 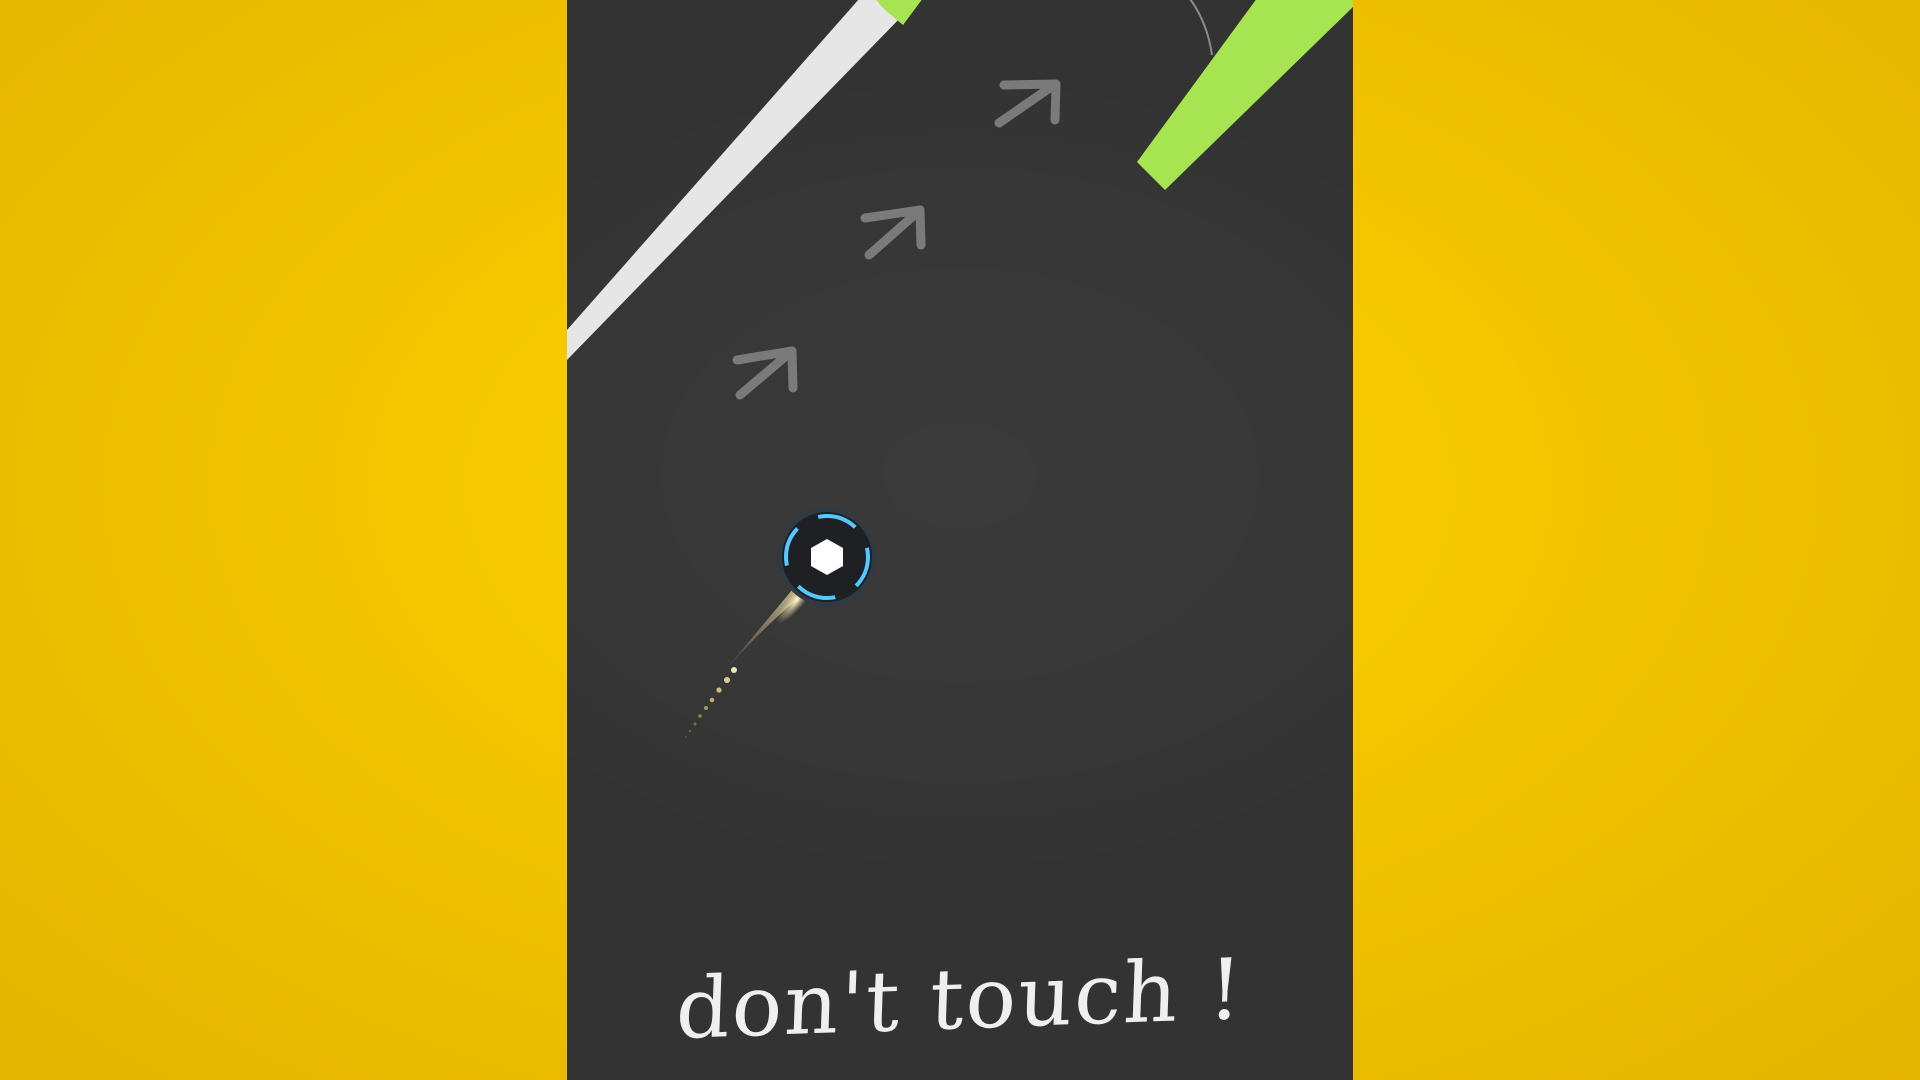 I want to click on white-wall, so click(x=735, y=180).